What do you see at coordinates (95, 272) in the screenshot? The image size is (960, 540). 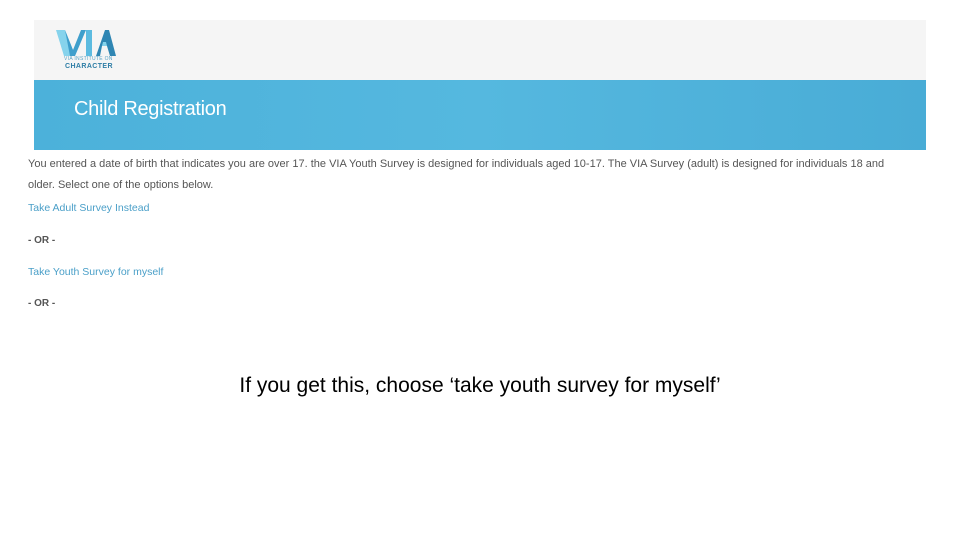 I see `take-youth-survey-link: Take Youth Survey for myself` at bounding box center [95, 272].